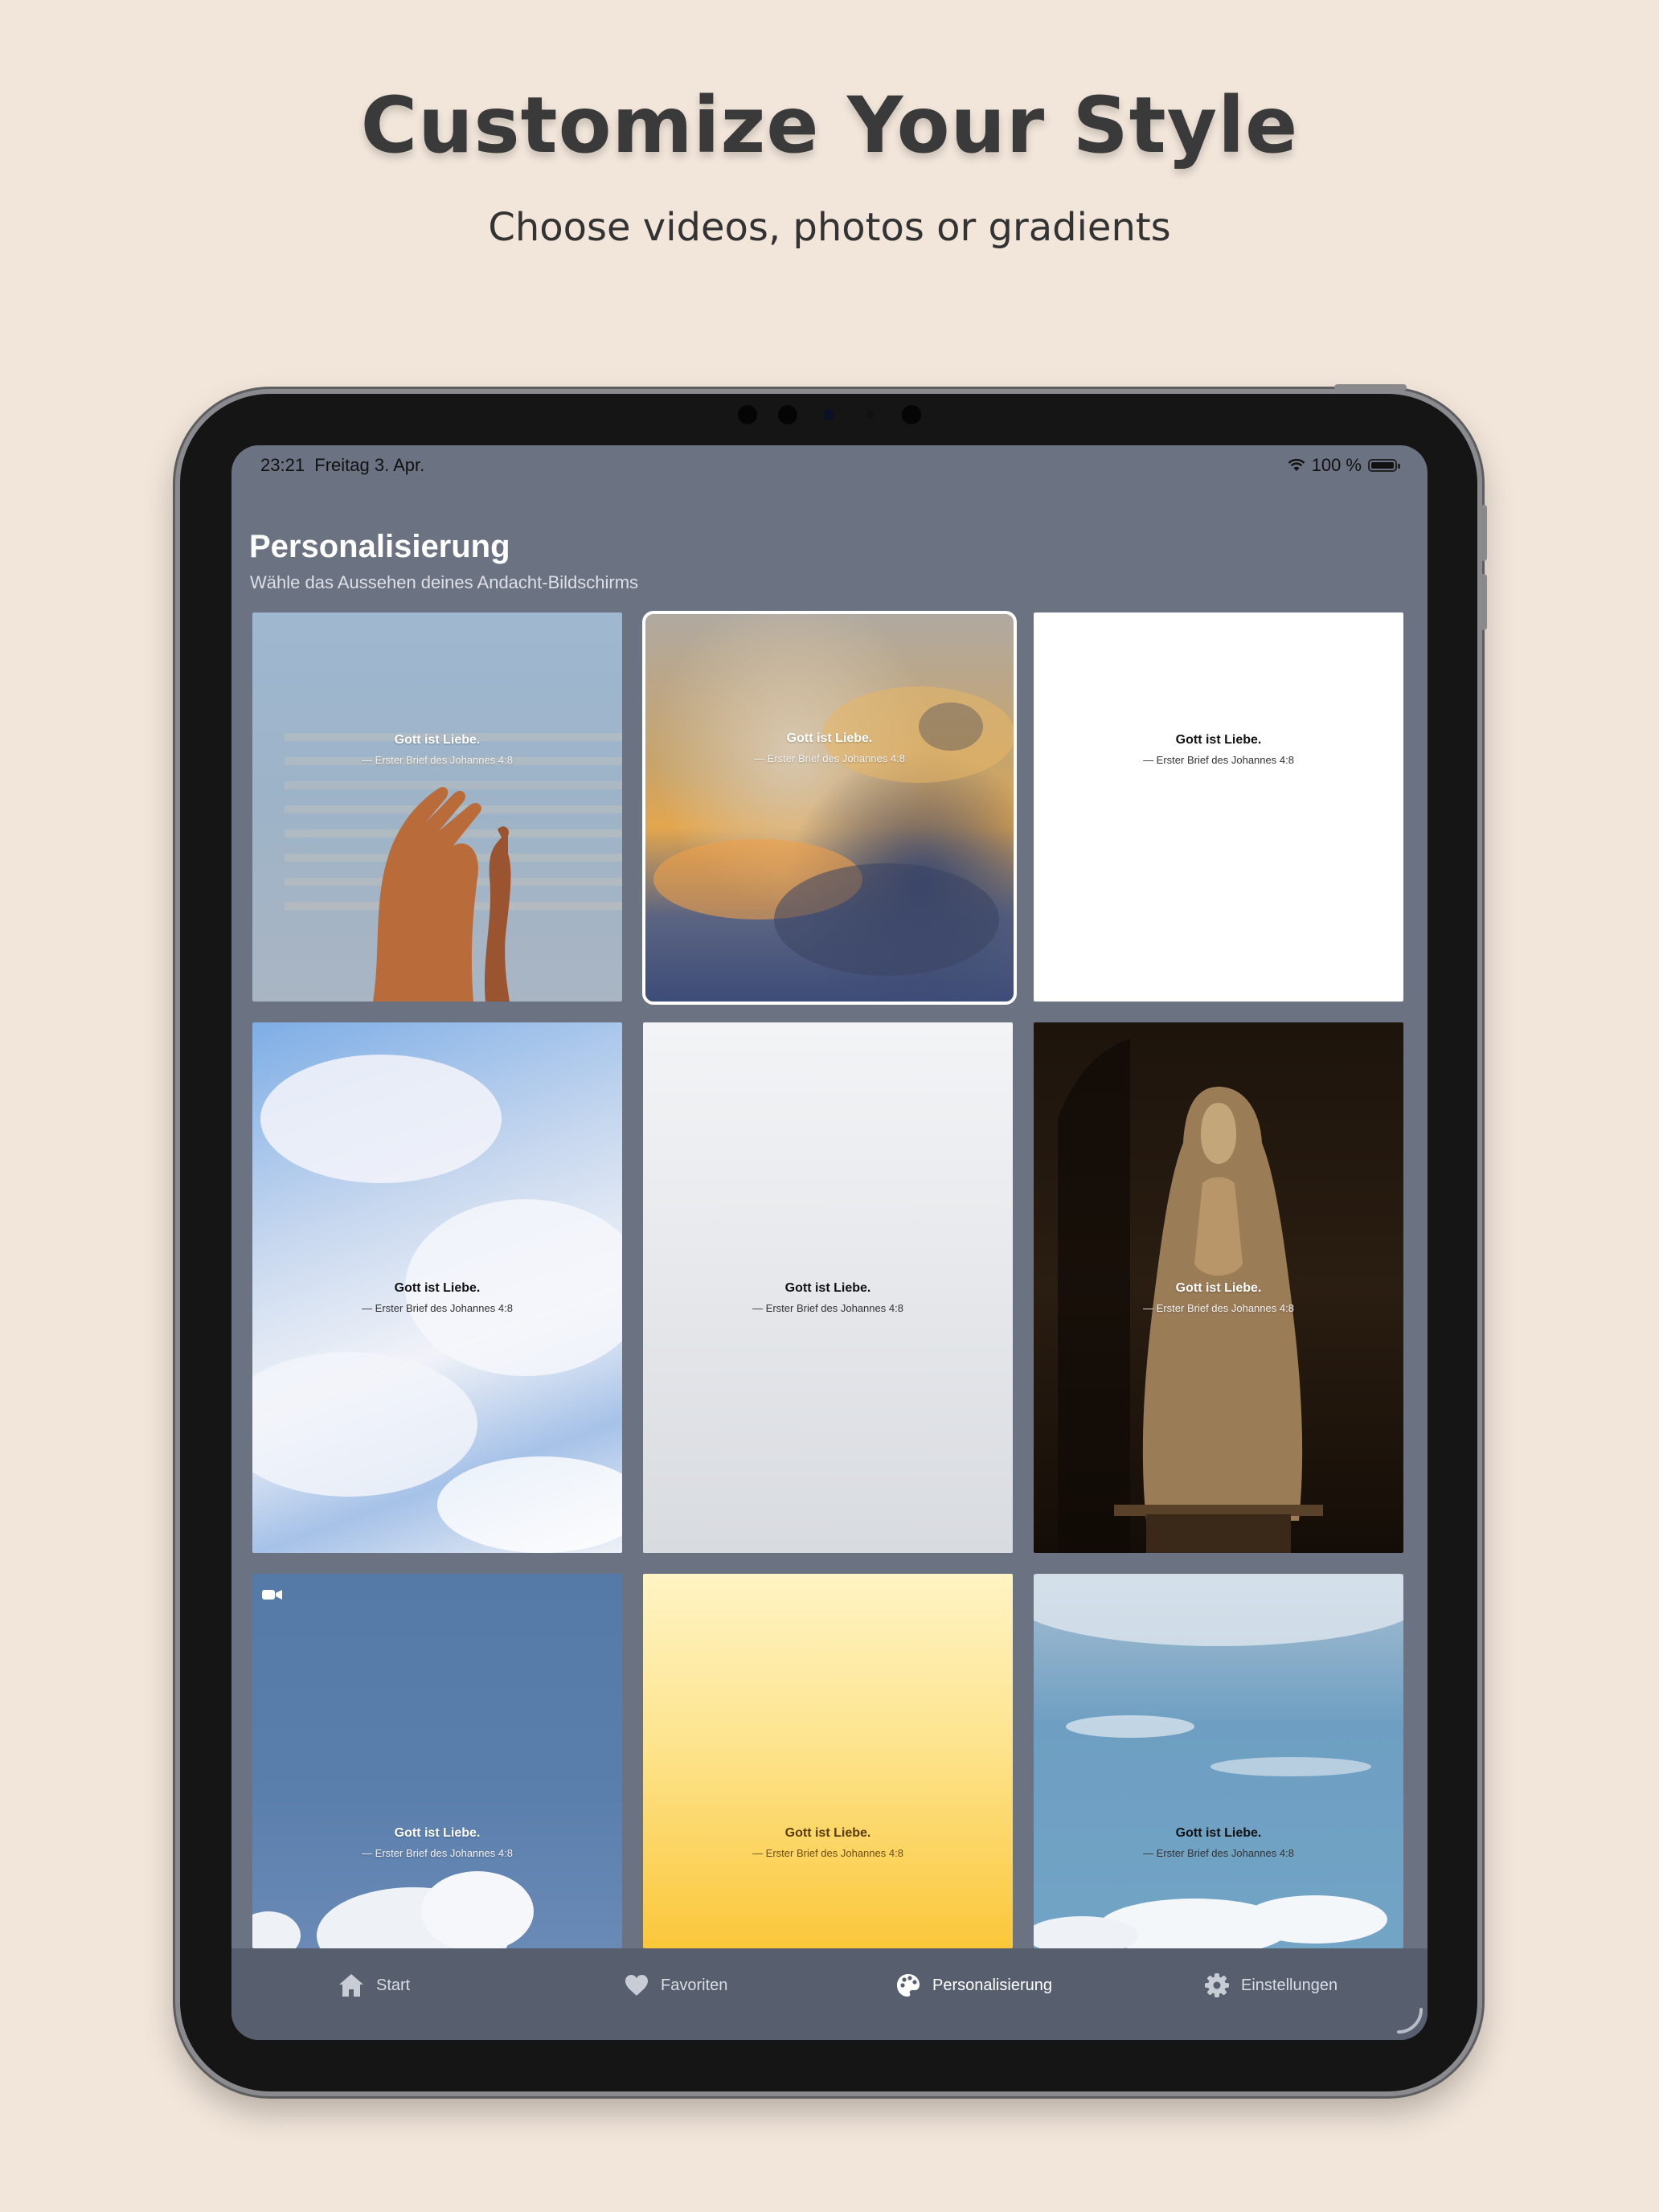 This screenshot has width=1659, height=2212. What do you see at coordinates (1289, 1985) in the screenshot?
I see `tab-label: Einstellungen` at bounding box center [1289, 1985].